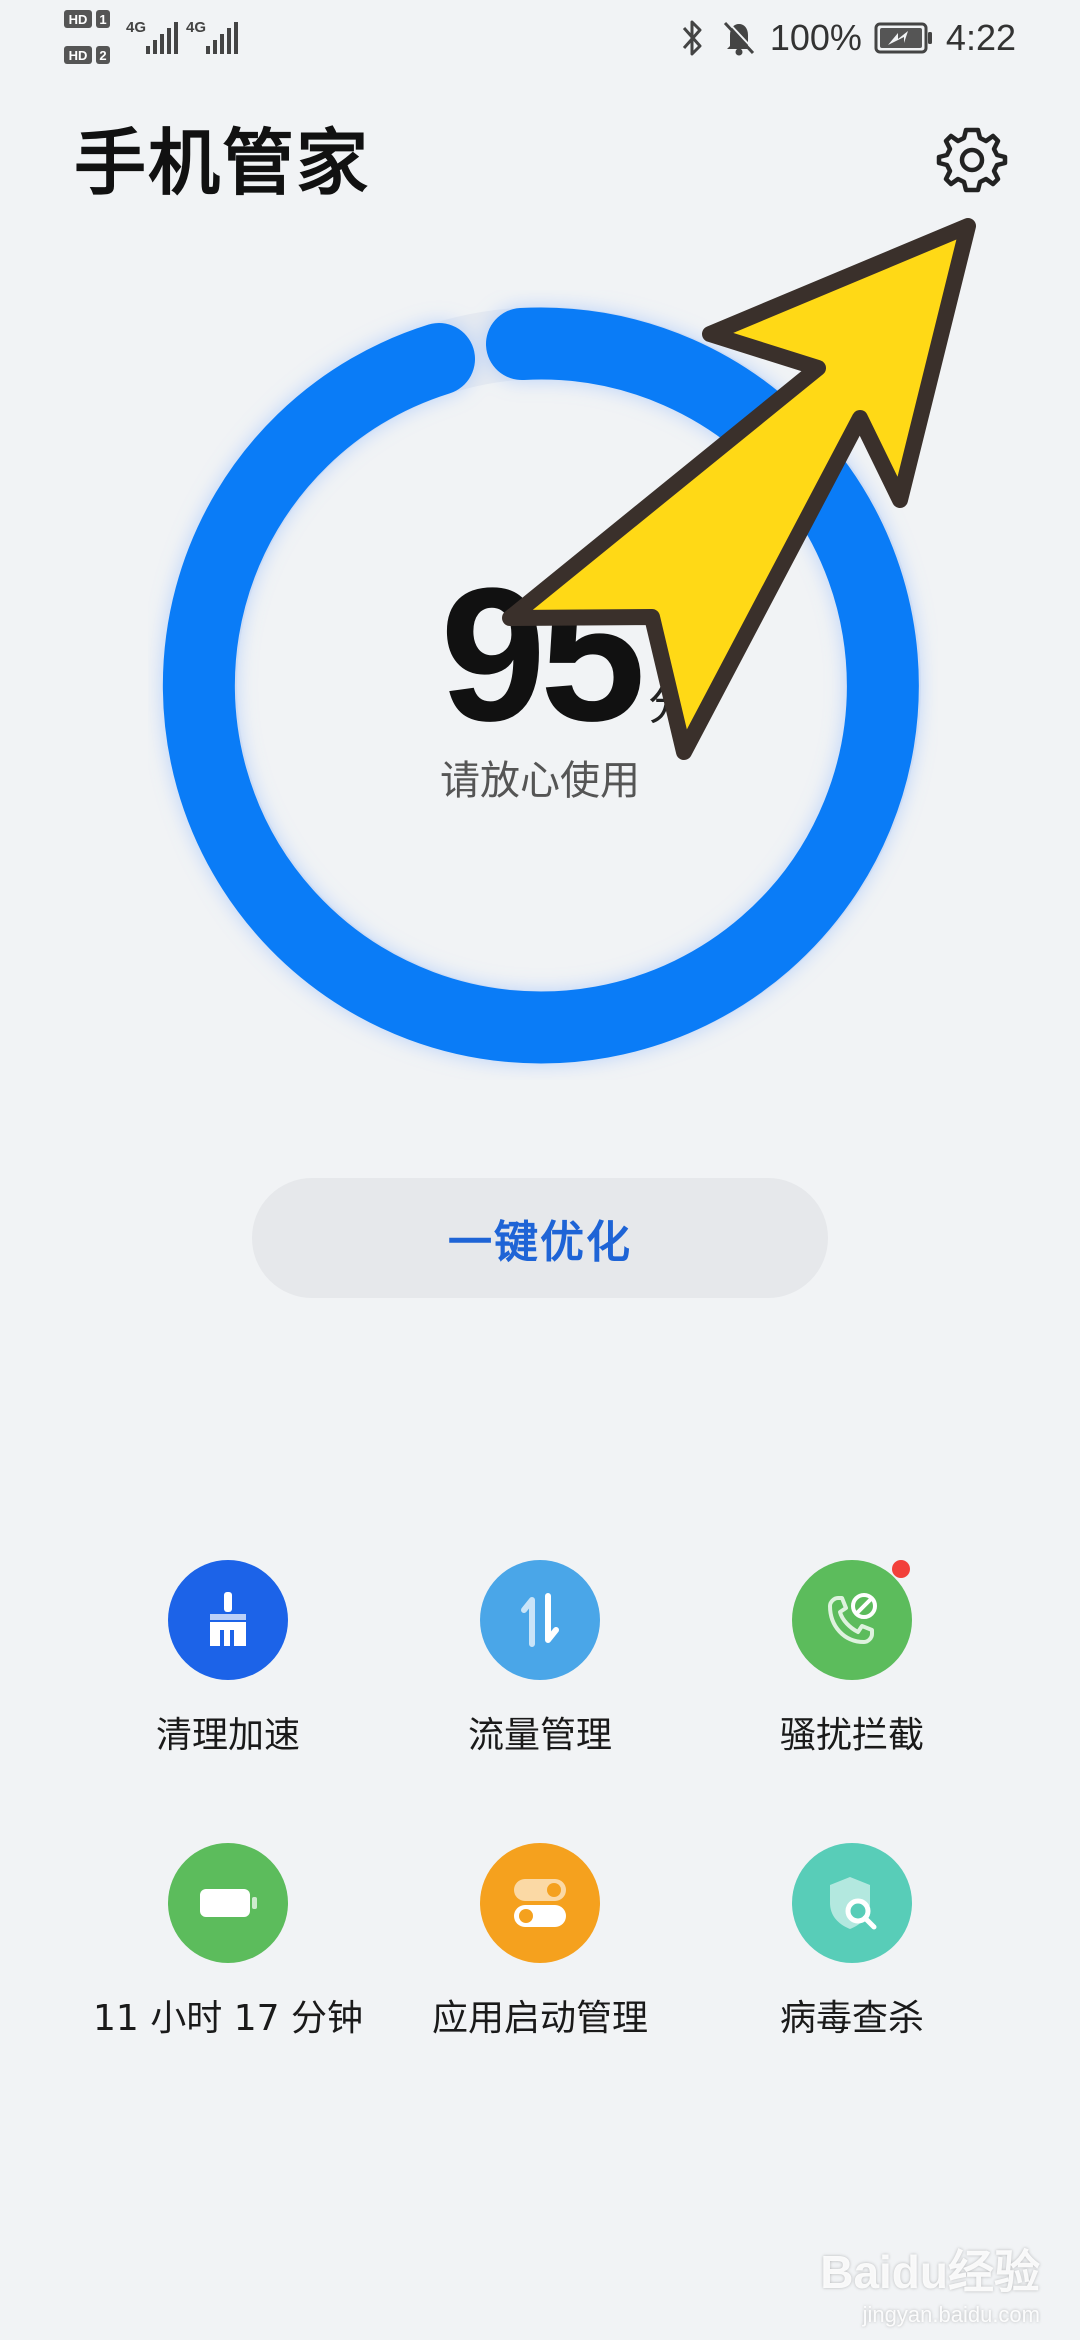 The height and width of the screenshot is (2340, 1080). I want to click on settings-button, so click(972, 160).